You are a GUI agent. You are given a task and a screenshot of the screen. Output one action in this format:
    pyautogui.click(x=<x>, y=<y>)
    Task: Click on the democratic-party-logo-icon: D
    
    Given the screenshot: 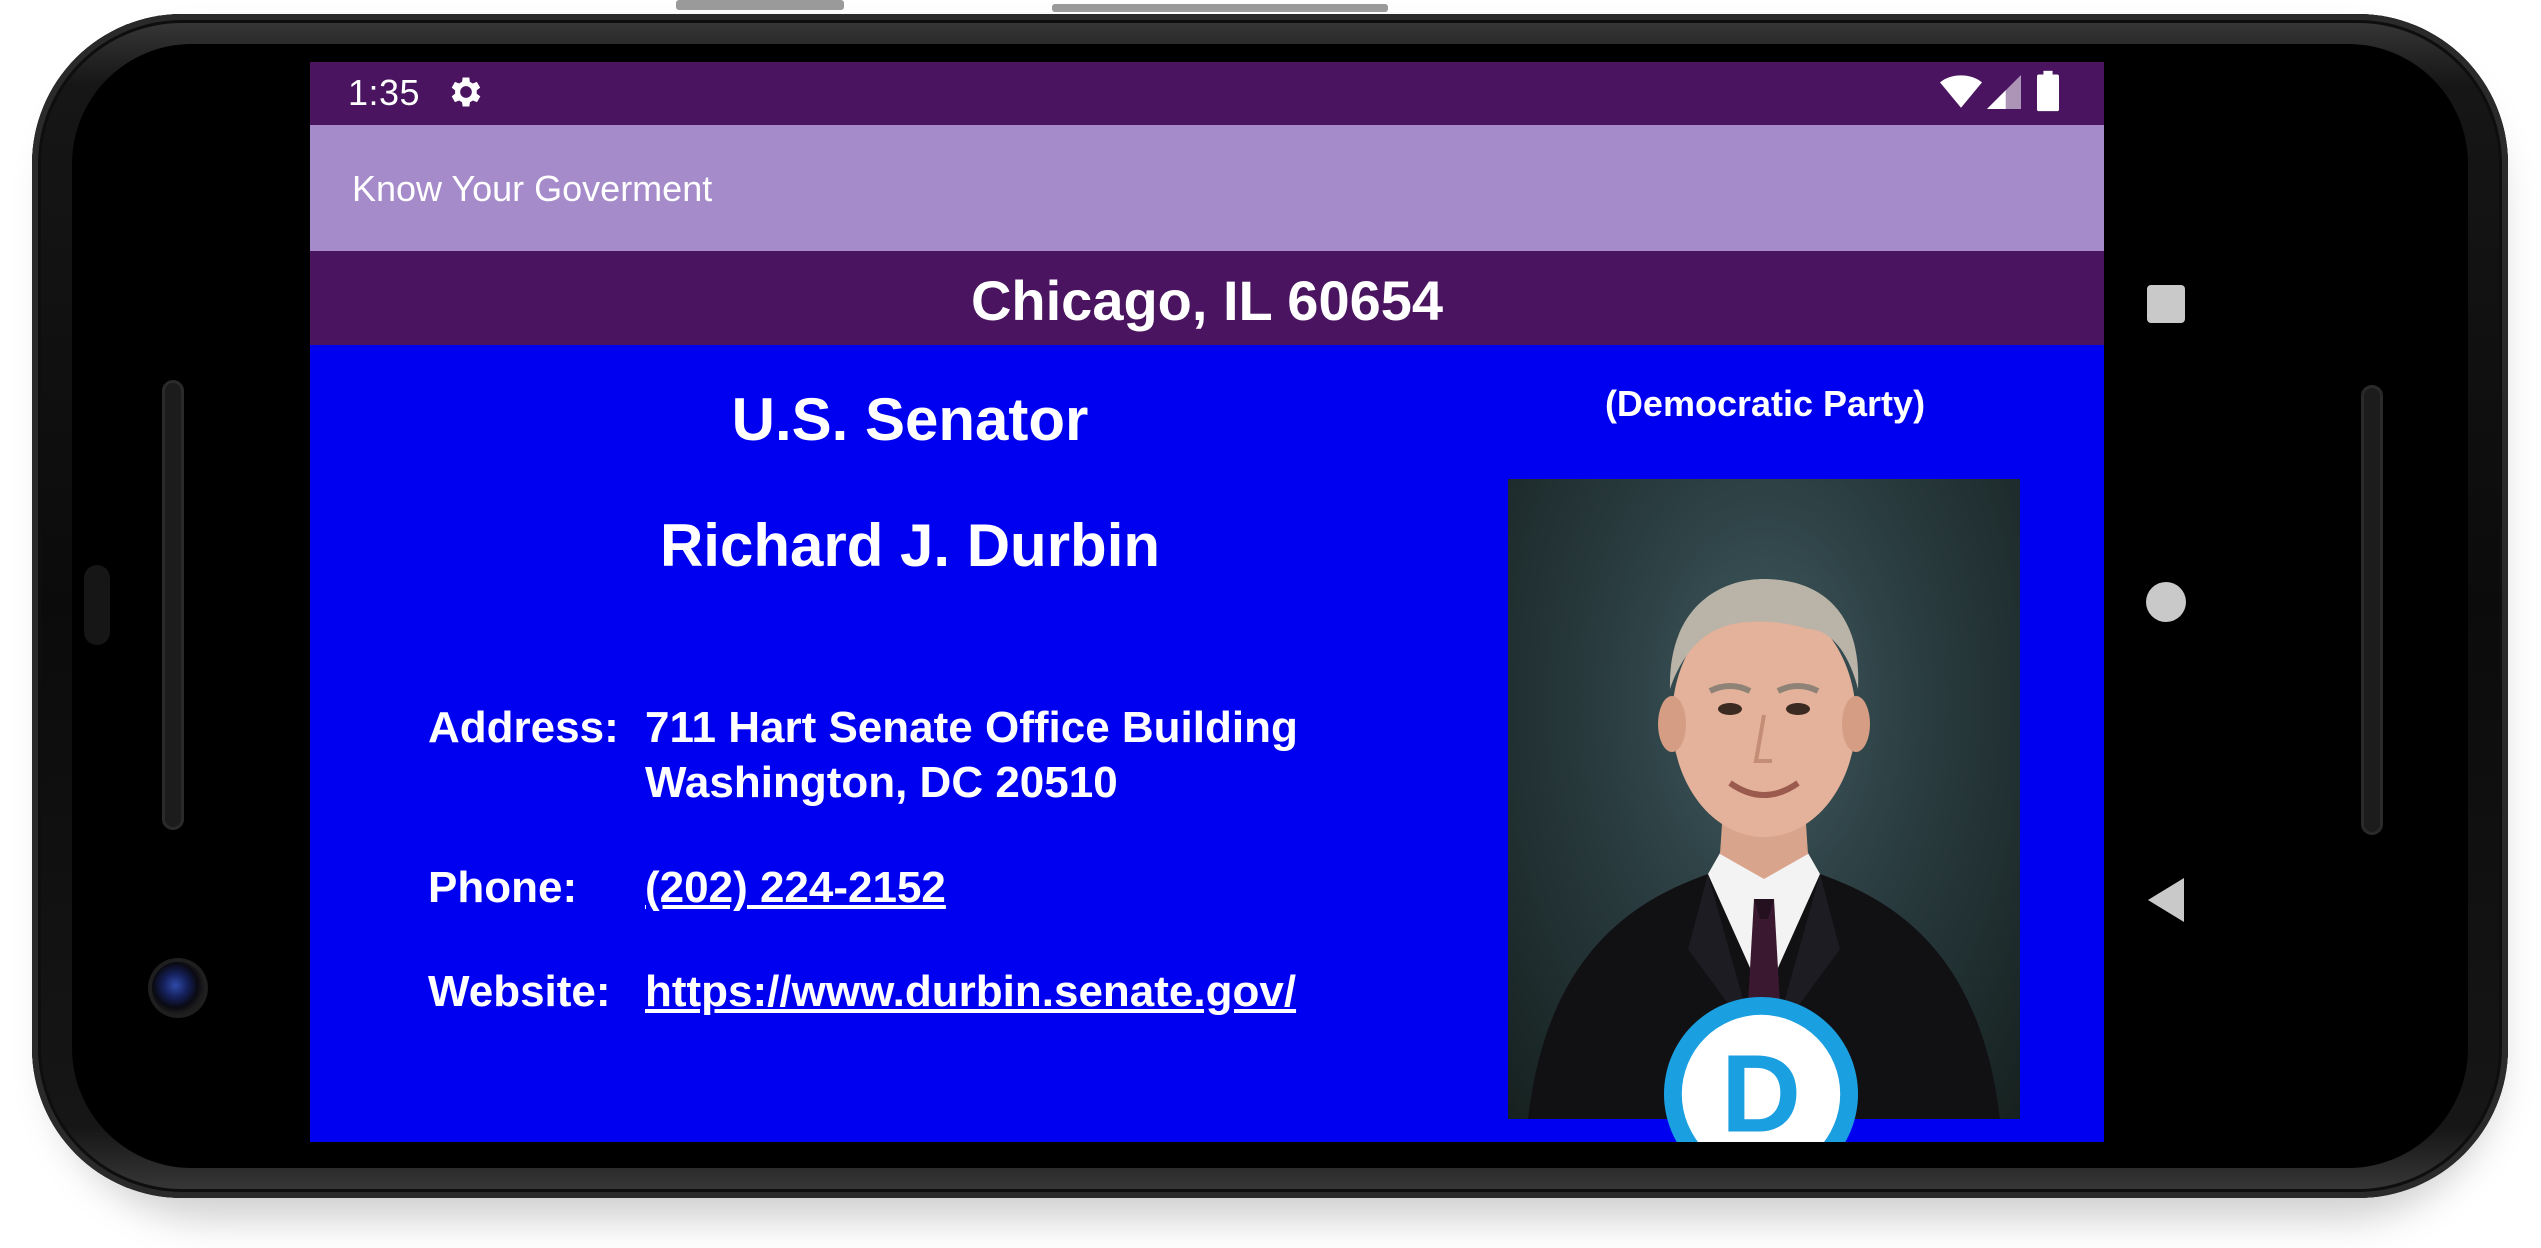 What is the action you would take?
    pyautogui.click(x=1761, y=1069)
    